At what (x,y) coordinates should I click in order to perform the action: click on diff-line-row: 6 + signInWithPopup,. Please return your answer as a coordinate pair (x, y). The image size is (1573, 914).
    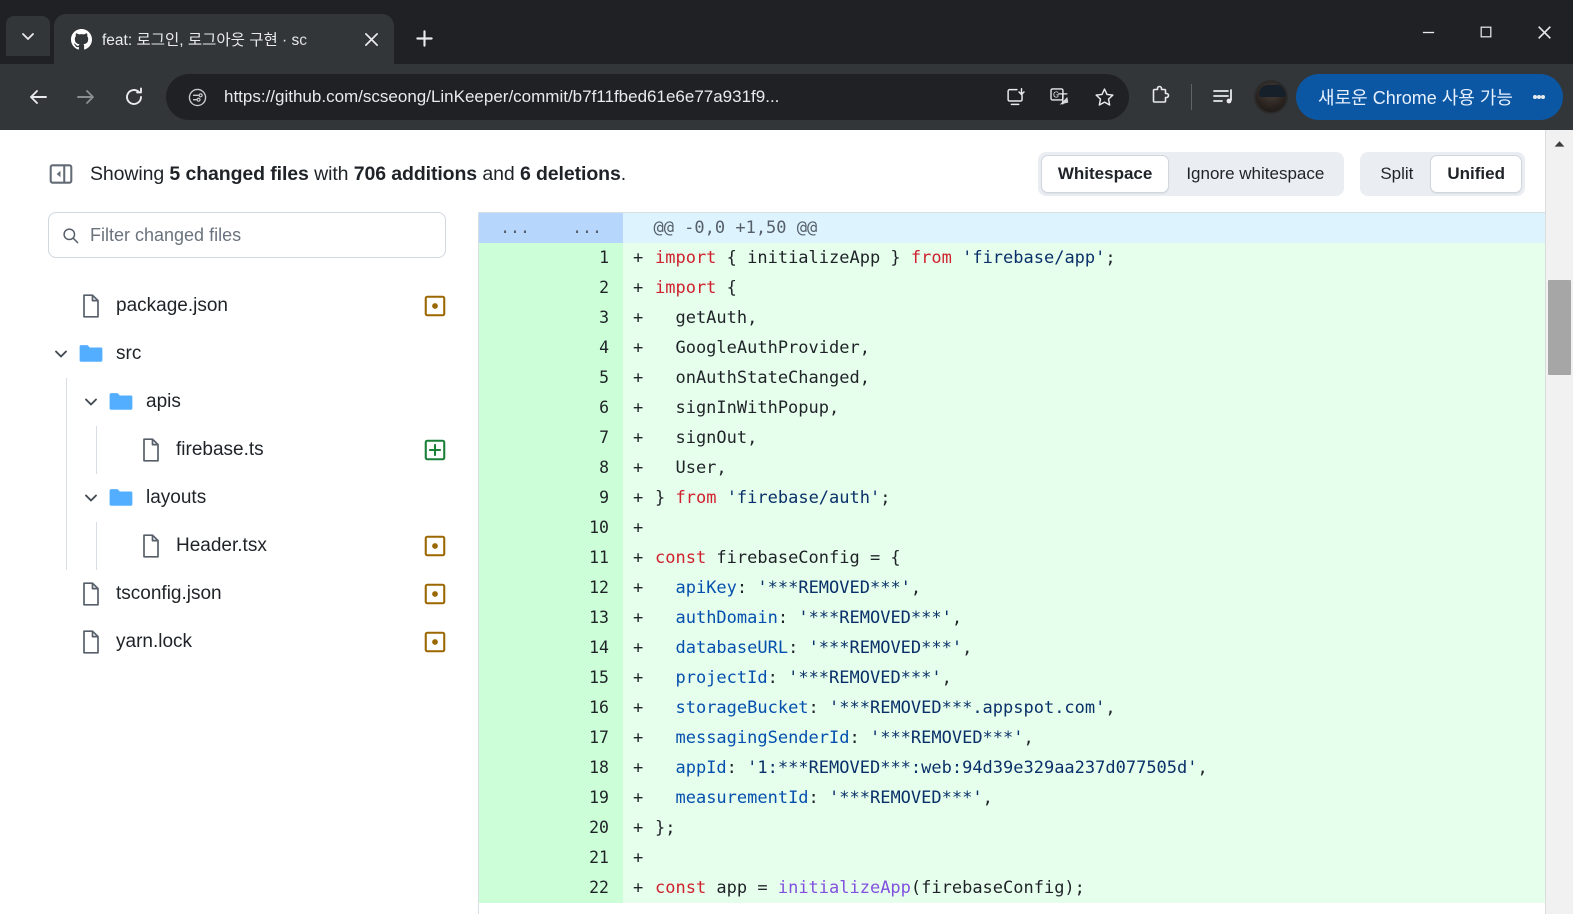
    Looking at the image, I should click on (1012, 408).